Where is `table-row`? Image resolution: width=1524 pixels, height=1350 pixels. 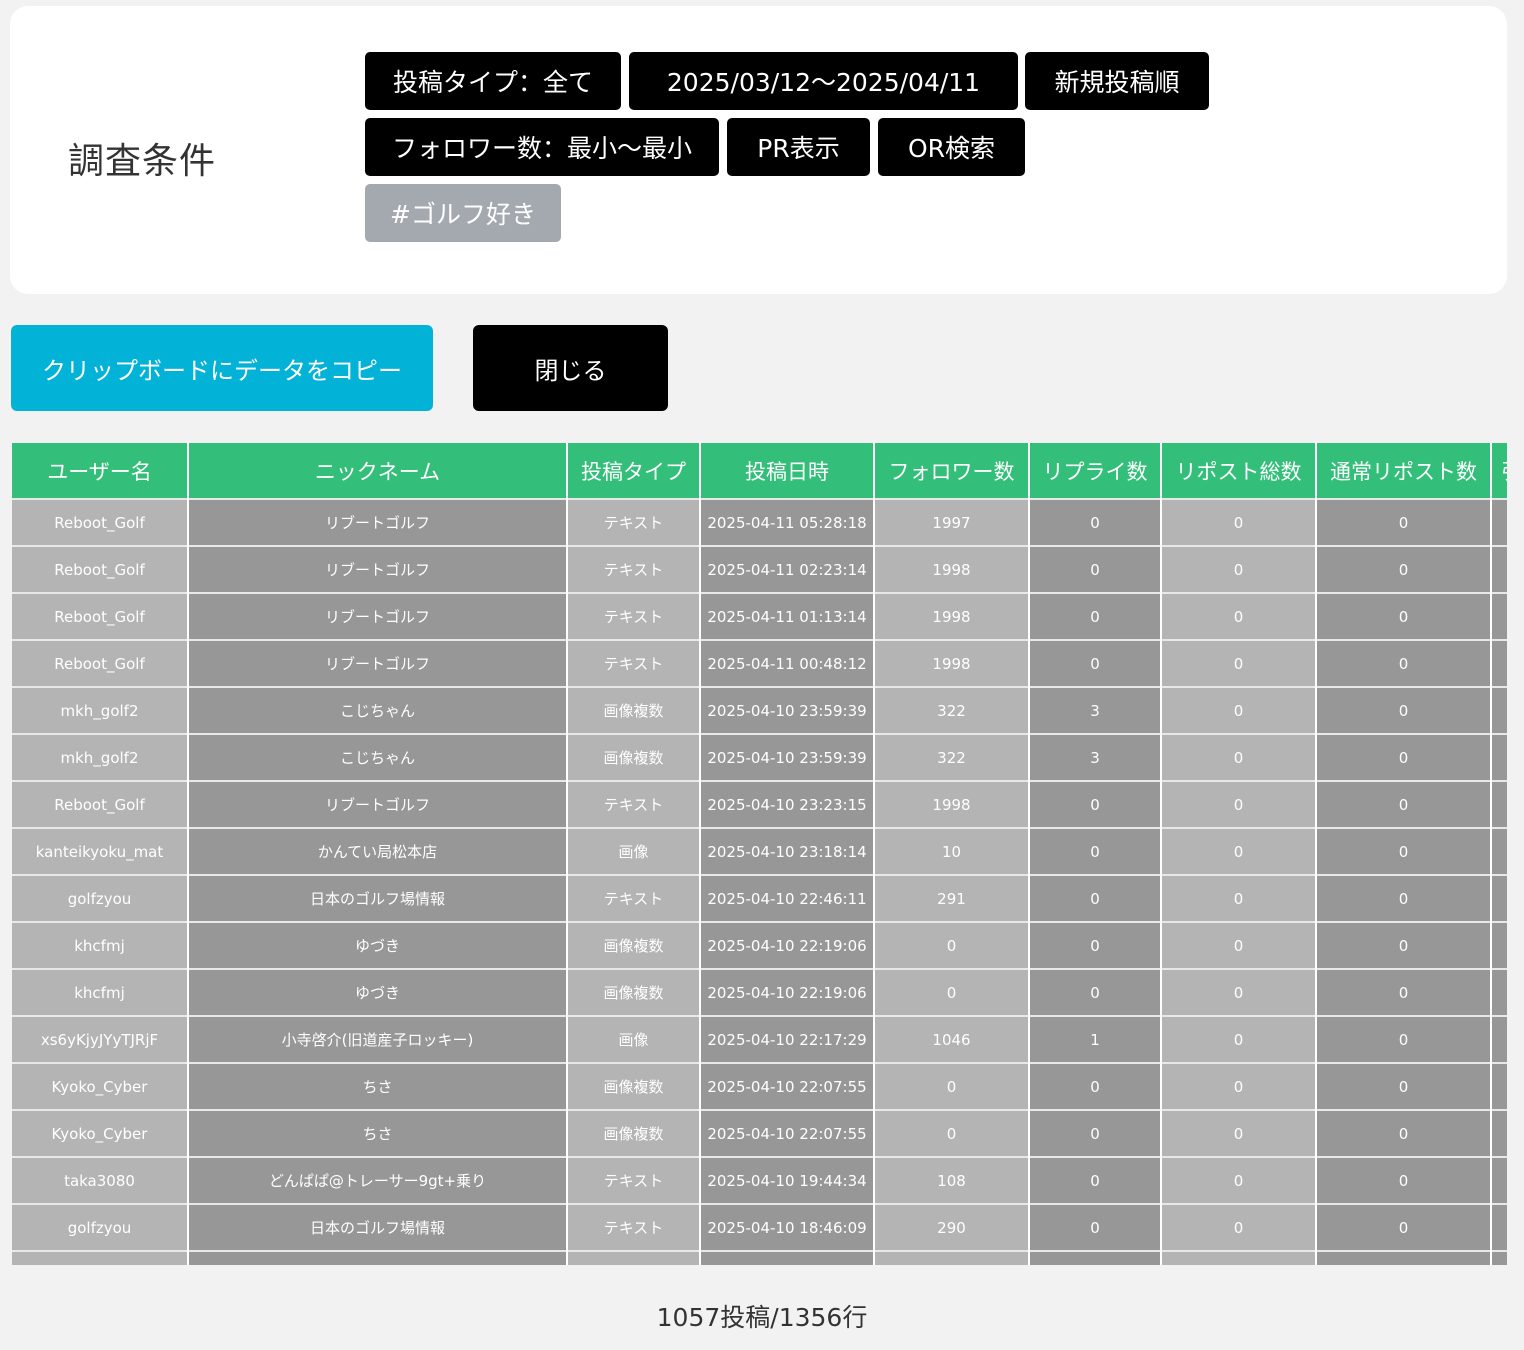 table-row is located at coordinates (759, 1257).